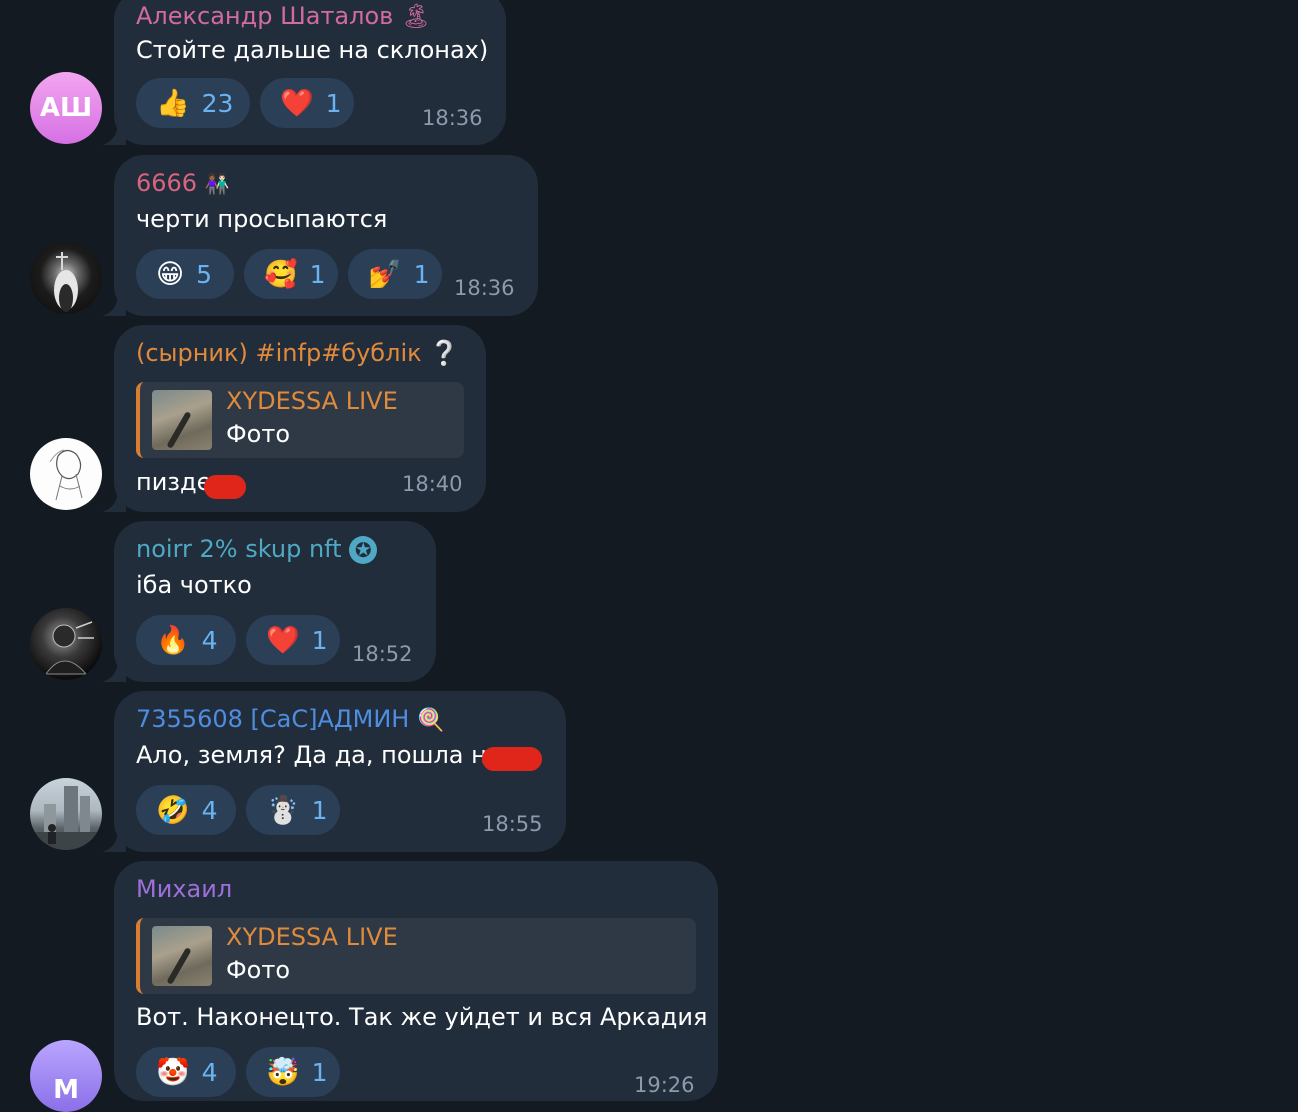 This screenshot has height=1112, width=1298. Describe the element at coordinates (194, 585) in the screenshot. I see `message-text: іба чотко` at that location.